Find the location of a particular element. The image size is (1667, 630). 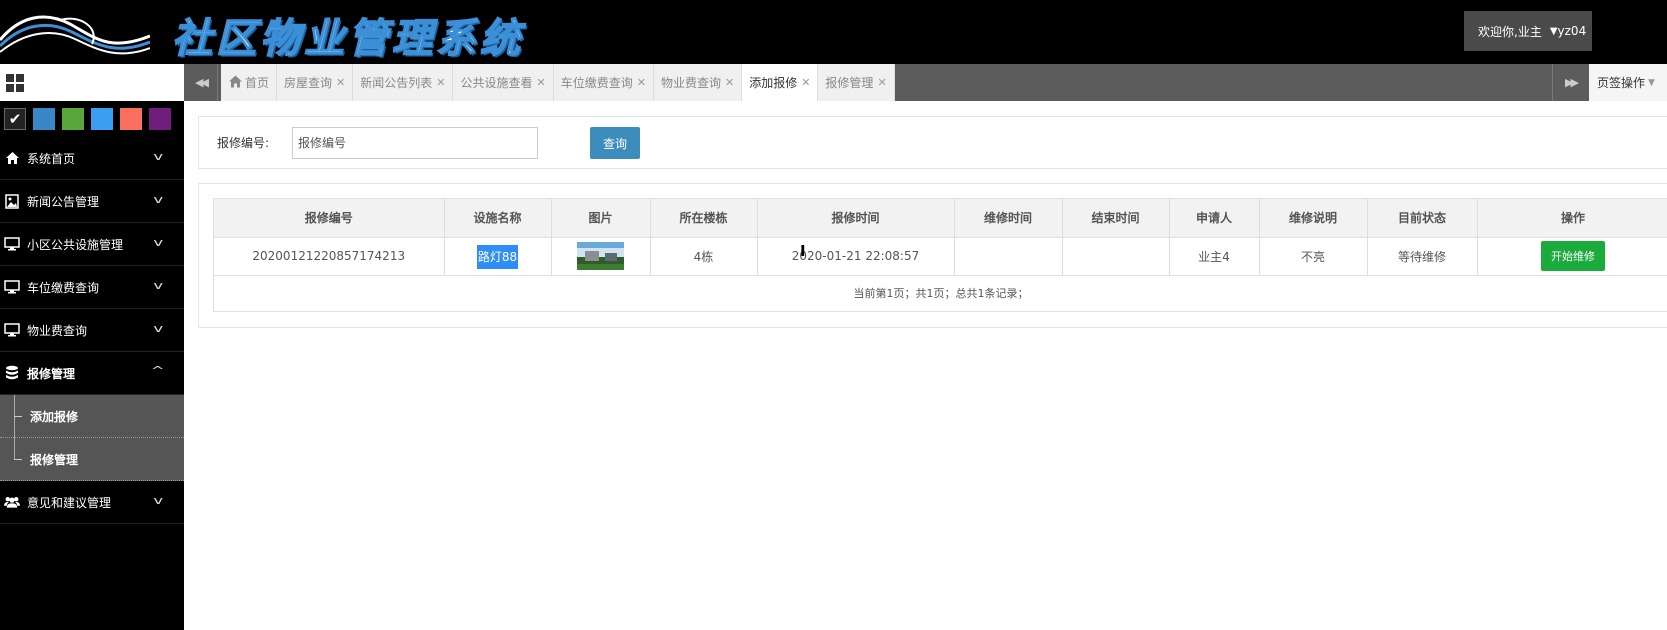

cell-repair-note: 不亮 is located at coordinates (1313, 255).